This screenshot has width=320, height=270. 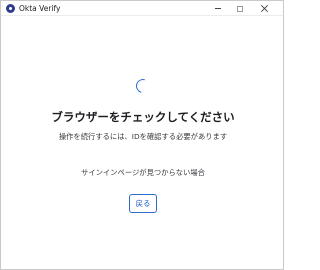 I want to click on close-button, so click(x=264, y=8).